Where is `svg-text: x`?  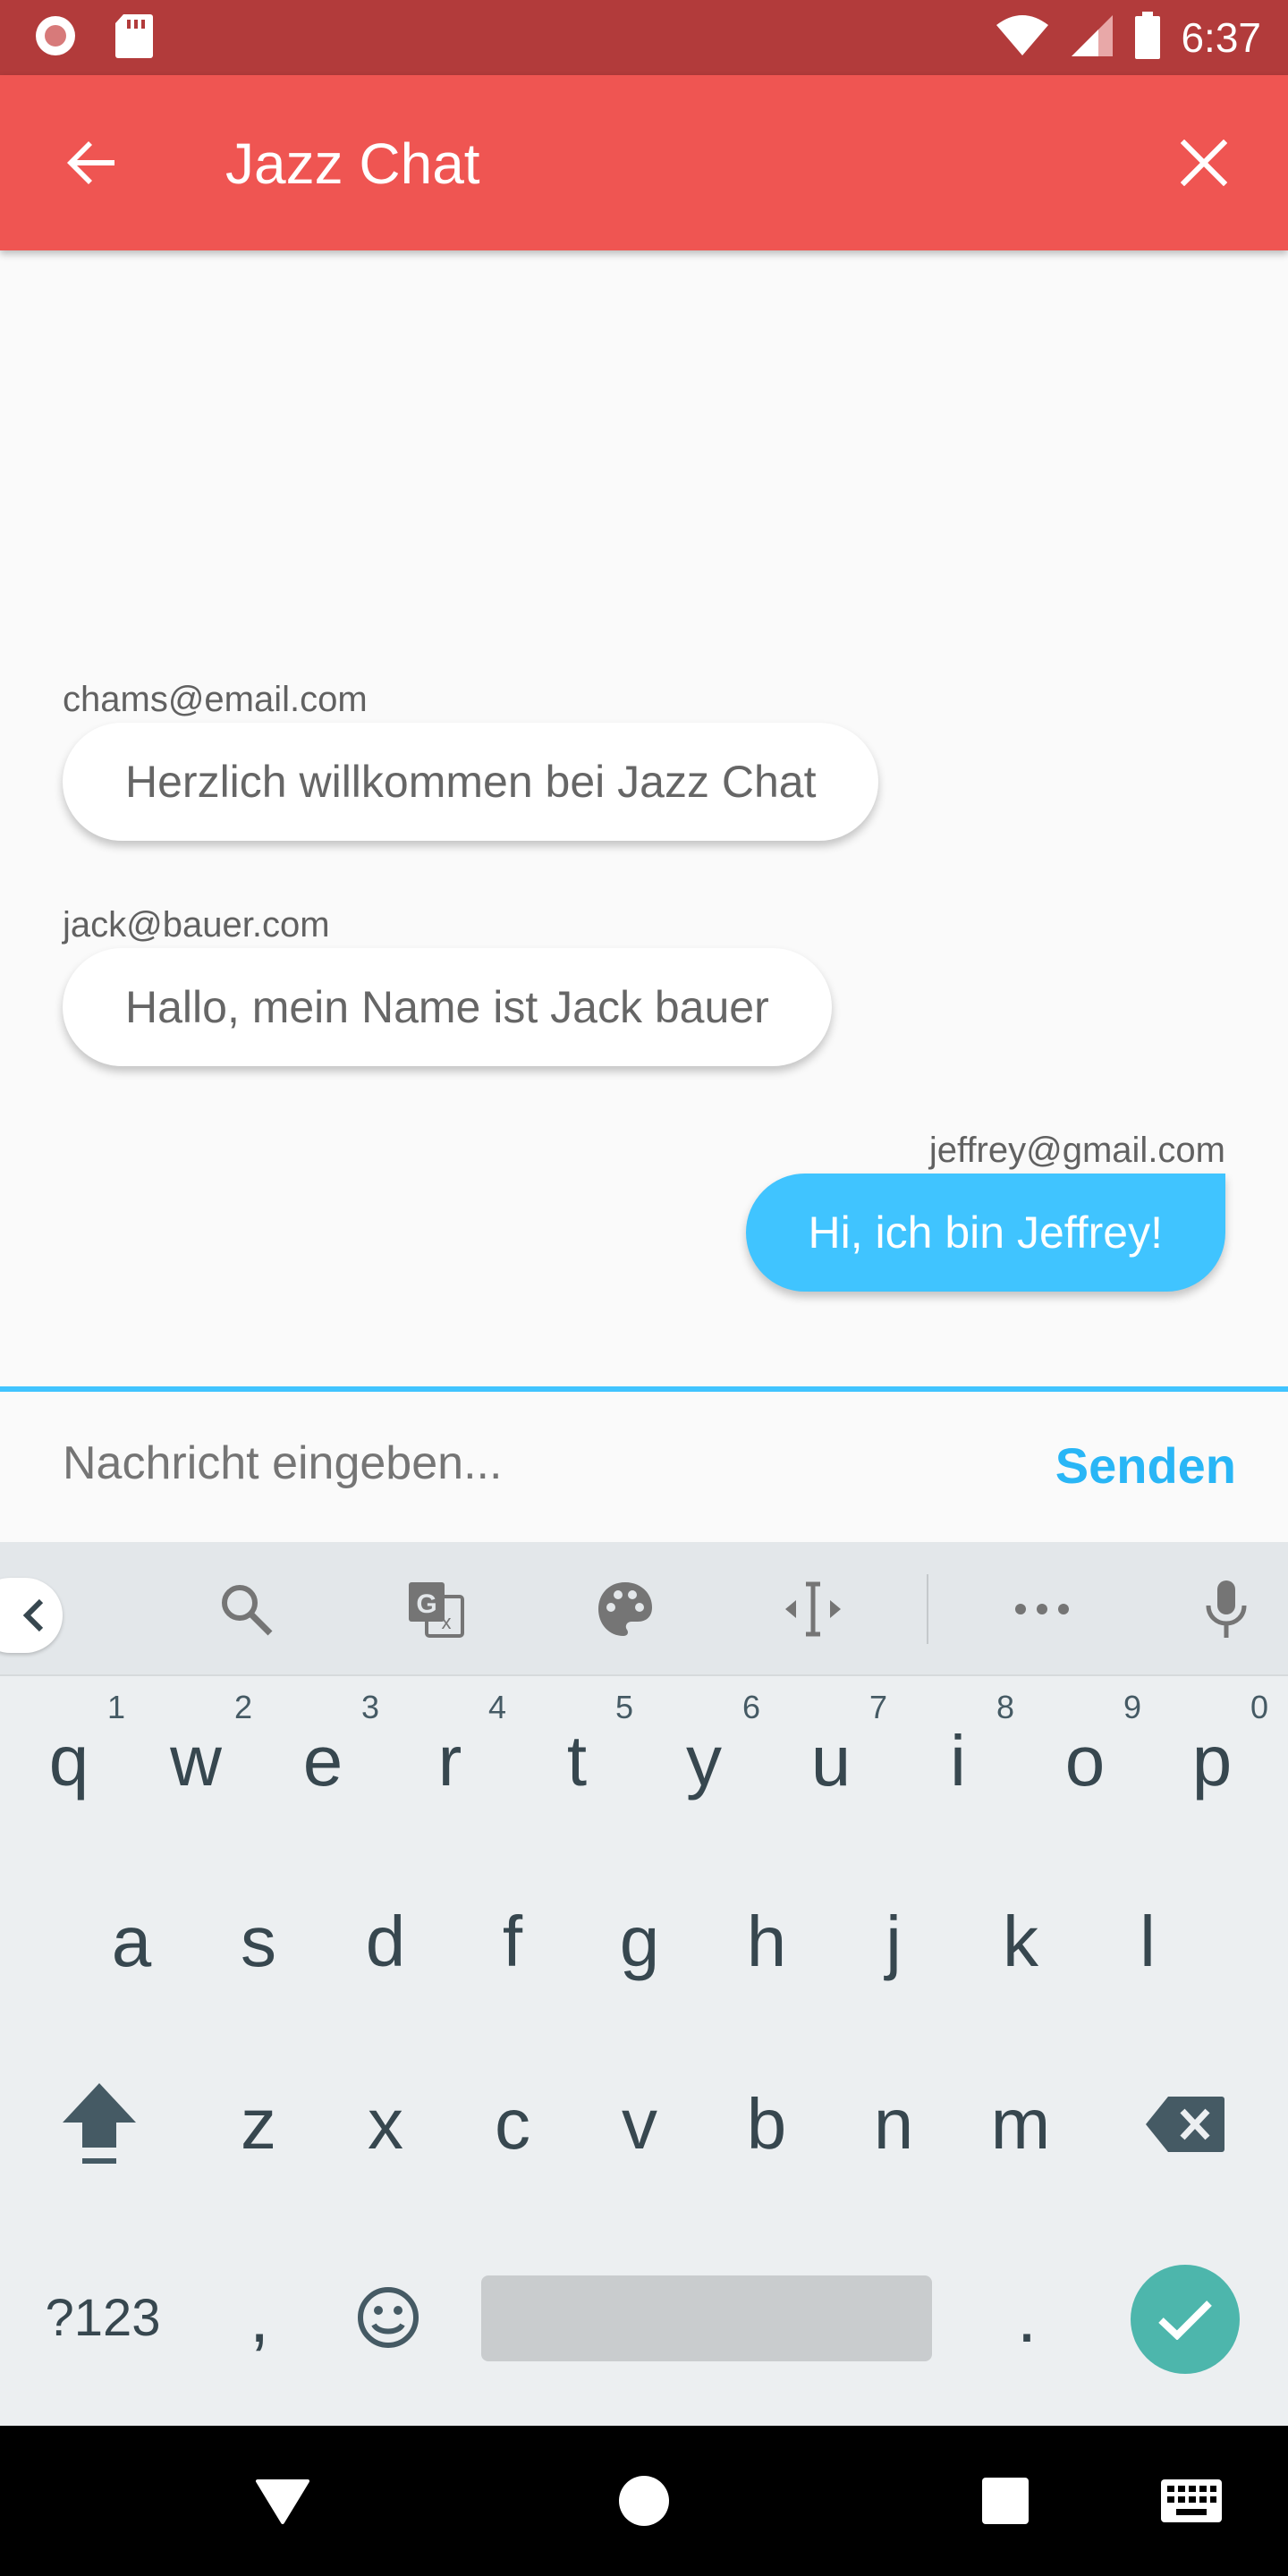 svg-text: x is located at coordinates (447, 1622).